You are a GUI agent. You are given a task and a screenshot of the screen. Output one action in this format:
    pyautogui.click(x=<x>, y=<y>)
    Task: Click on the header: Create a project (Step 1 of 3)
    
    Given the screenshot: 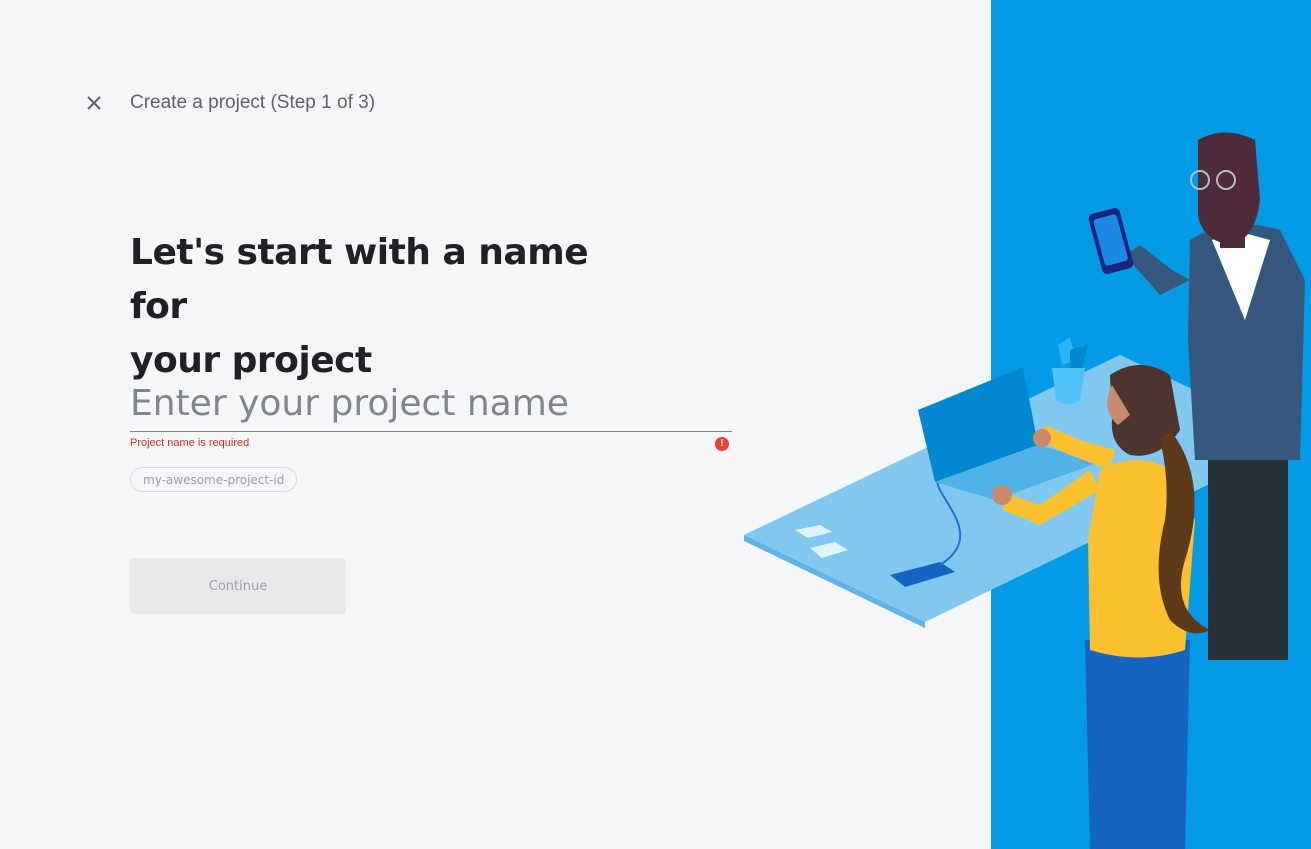 What is the action you would take?
    pyautogui.click(x=229, y=103)
    